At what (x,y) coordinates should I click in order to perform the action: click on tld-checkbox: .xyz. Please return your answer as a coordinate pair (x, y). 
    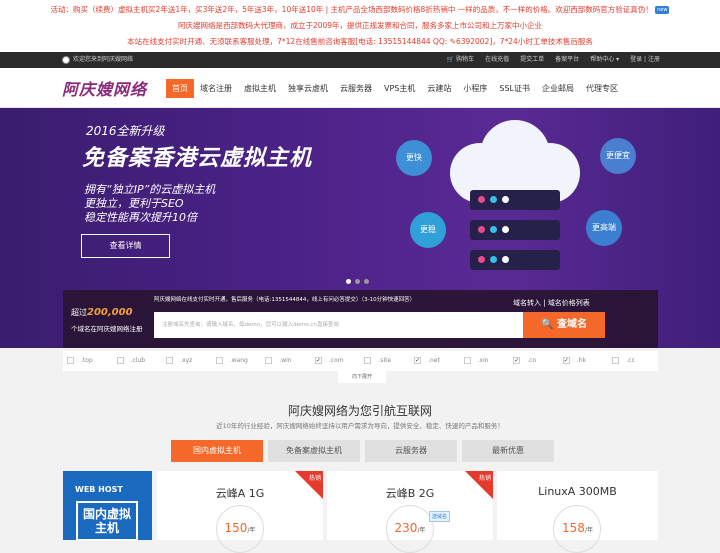
    Looking at the image, I should click on (187, 361).